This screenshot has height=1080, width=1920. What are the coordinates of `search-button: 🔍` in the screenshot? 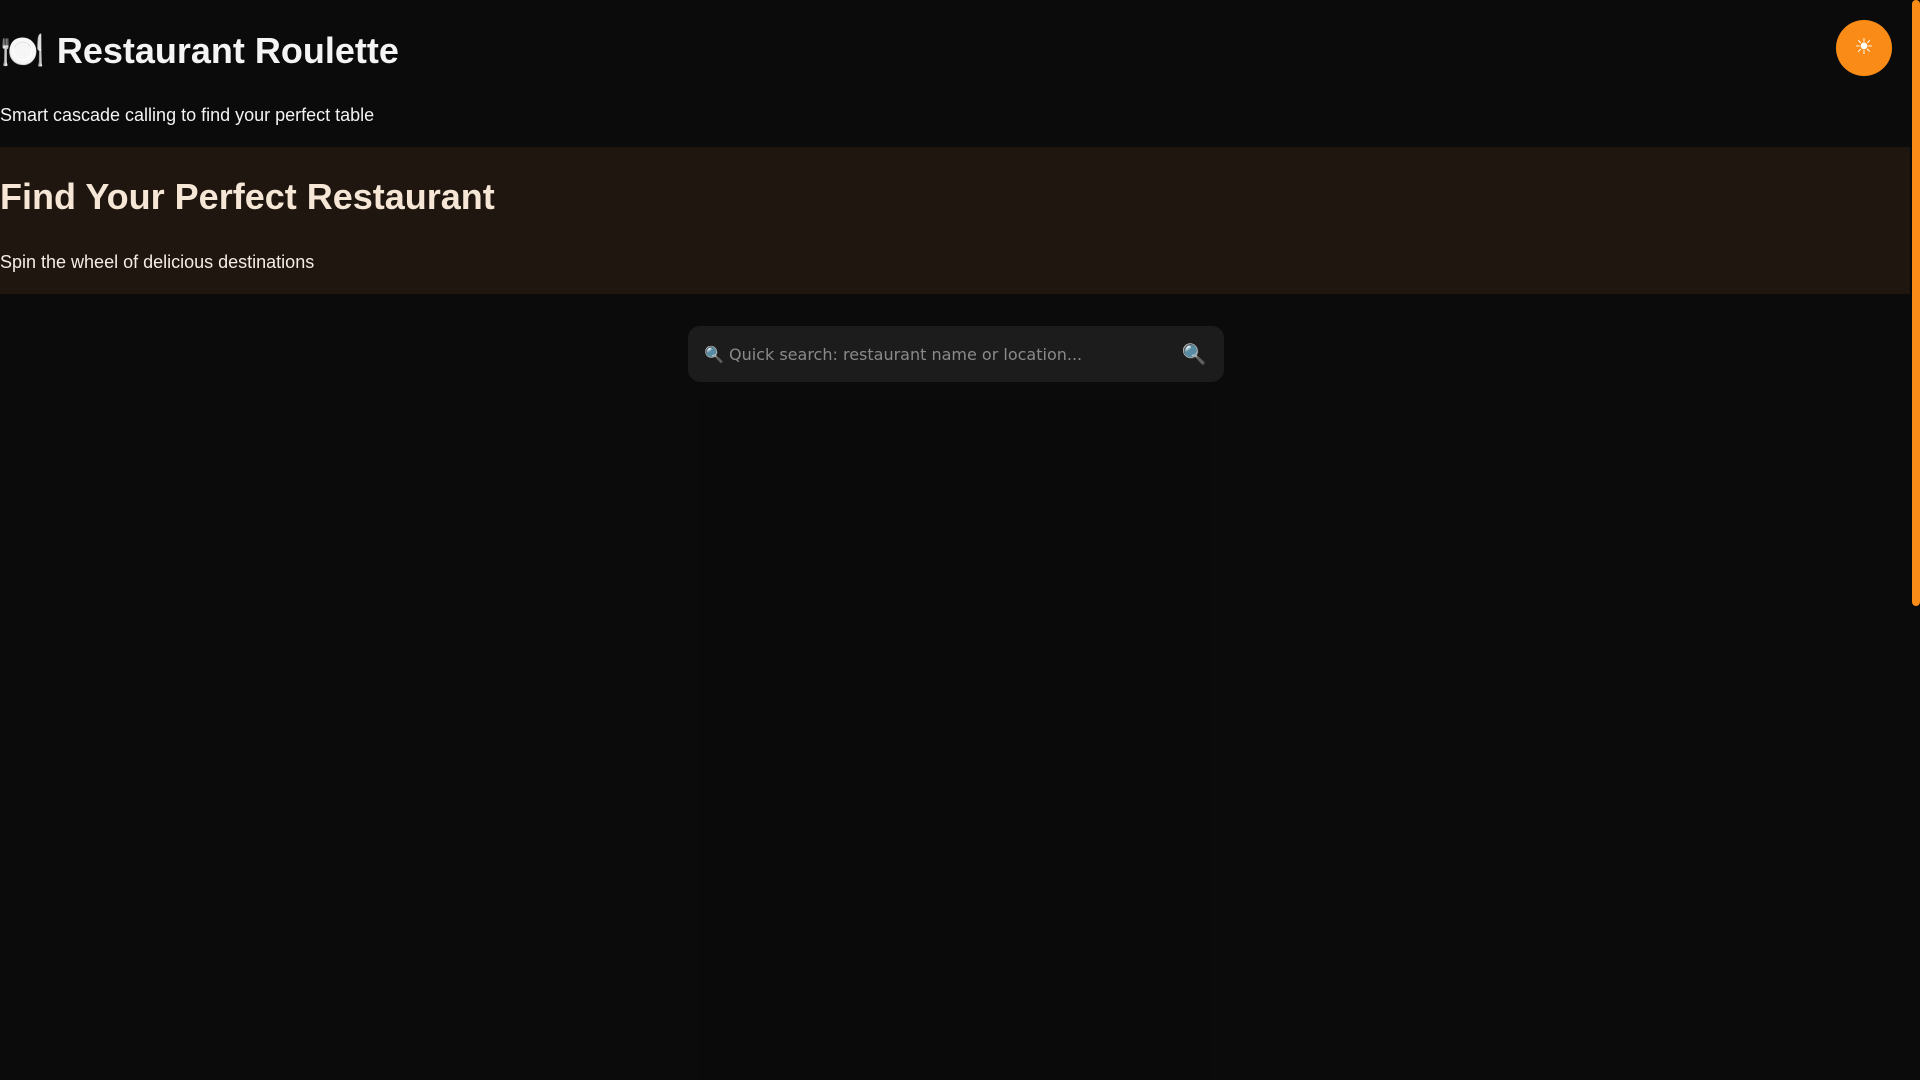 It's located at (1194, 354).